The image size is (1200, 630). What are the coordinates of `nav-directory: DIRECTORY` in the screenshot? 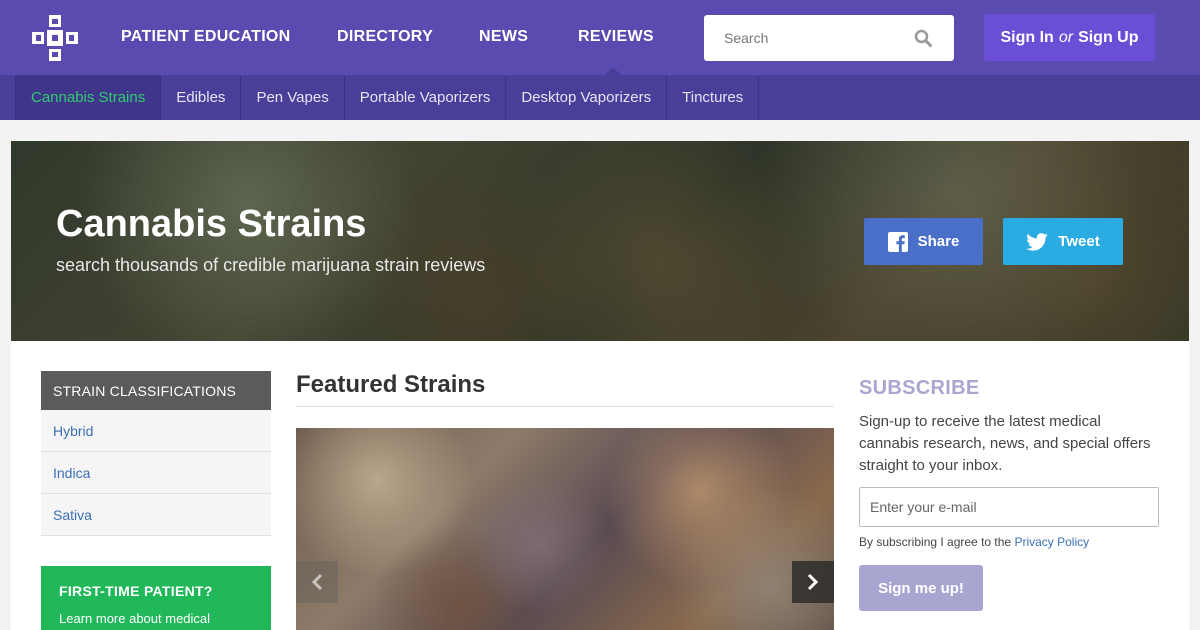 It's located at (385, 37).